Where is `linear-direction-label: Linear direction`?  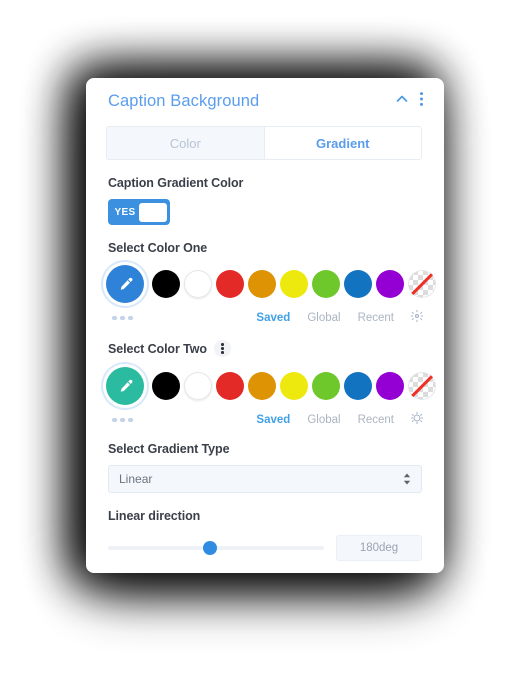 linear-direction-label: Linear direction is located at coordinates (154, 516).